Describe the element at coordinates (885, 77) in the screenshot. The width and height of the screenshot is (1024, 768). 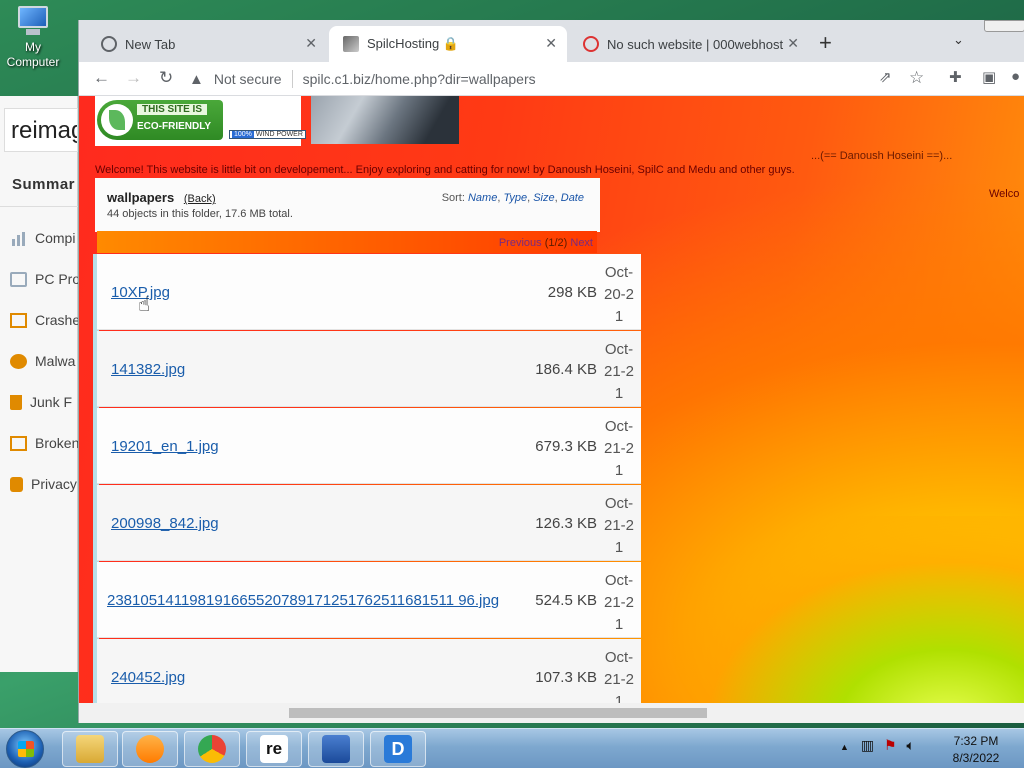
I see `share-icon: ⇗` at that location.